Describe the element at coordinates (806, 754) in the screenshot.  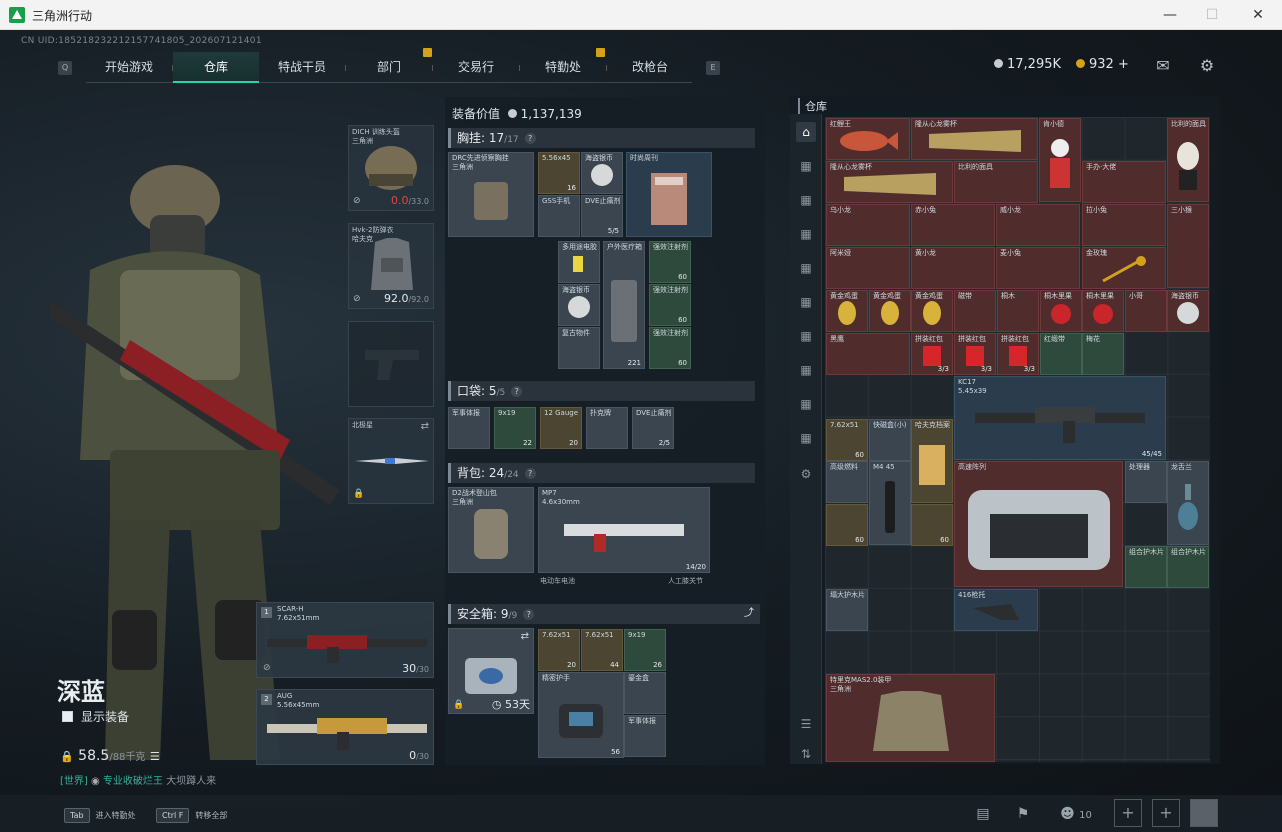
I see `sort-icon: ⇅` at that location.